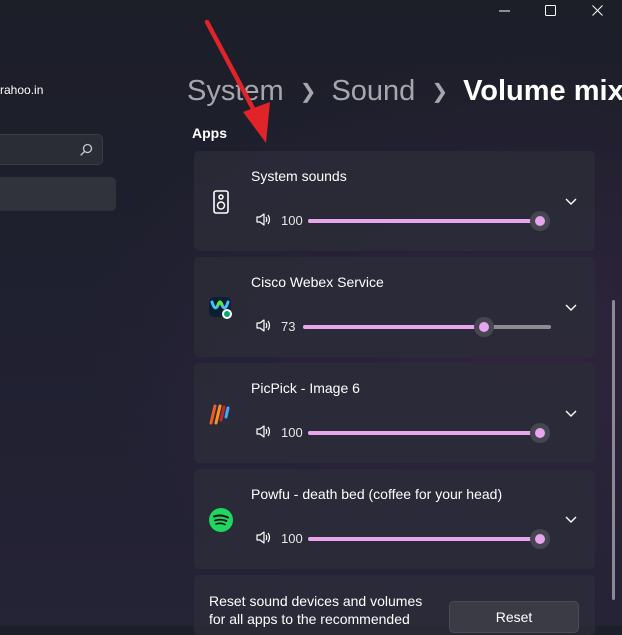 The width and height of the screenshot is (622, 635). What do you see at coordinates (221, 202) in the screenshot?
I see `speaker-icon` at bounding box center [221, 202].